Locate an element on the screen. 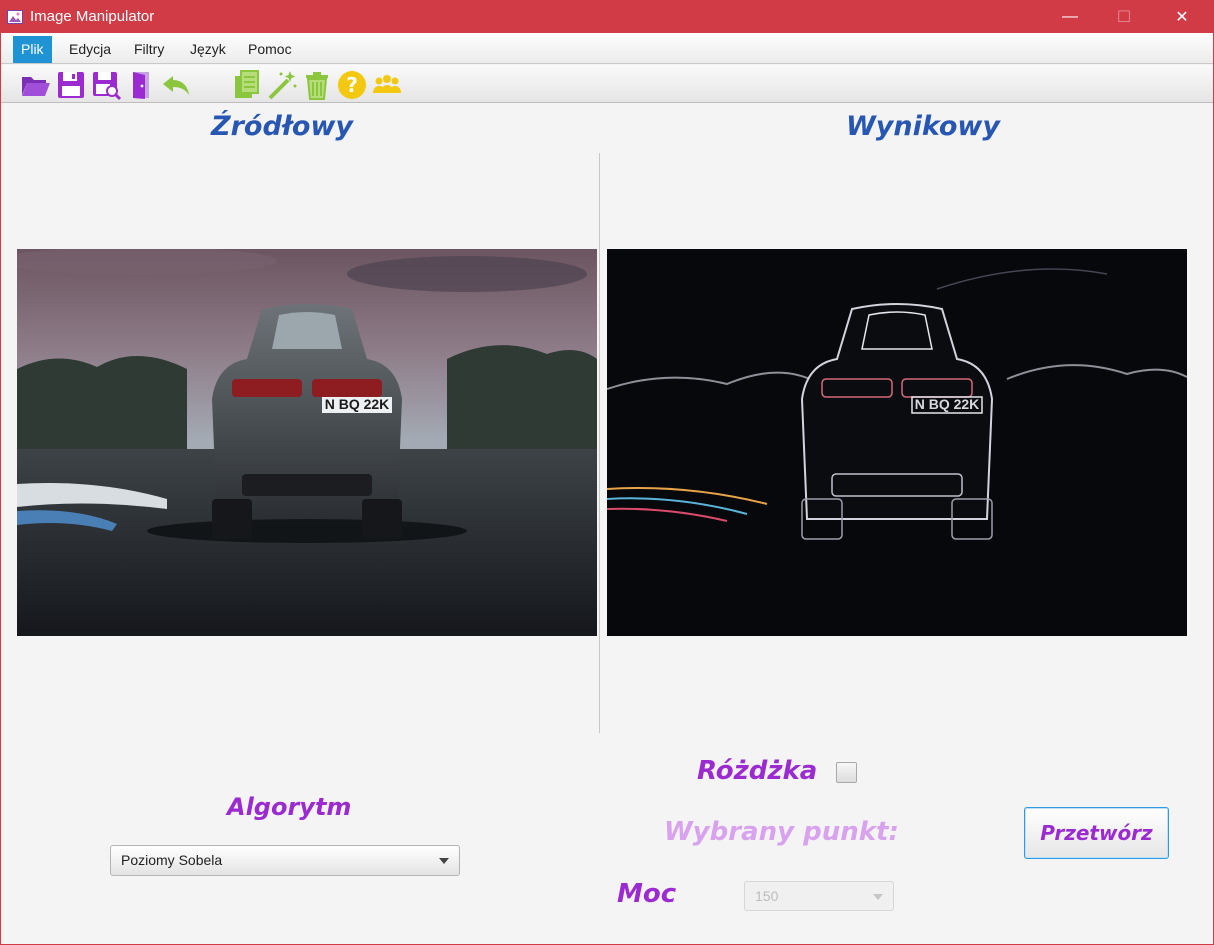  algorithm-label: Algorytm is located at coordinates (289, 807).